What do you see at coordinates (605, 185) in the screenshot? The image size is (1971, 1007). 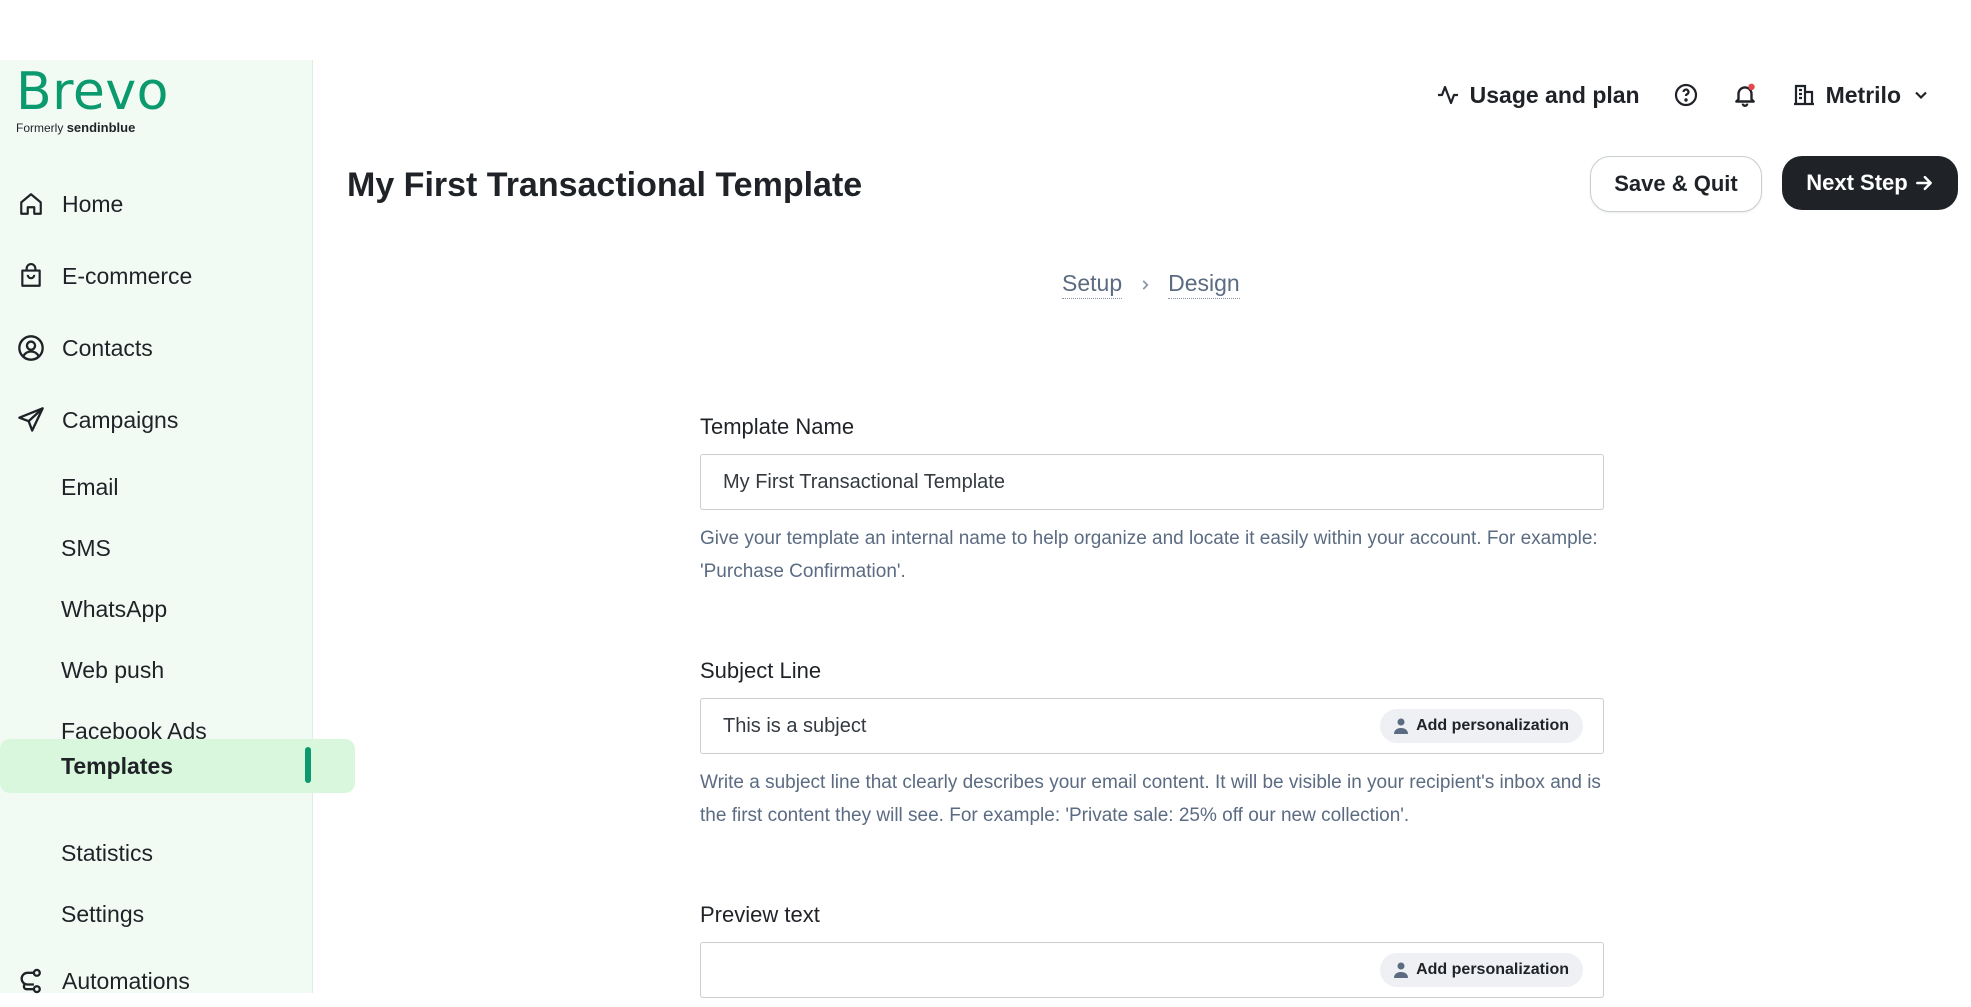 I see `page-title: My First Transactional Template` at bounding box center [605, 185].